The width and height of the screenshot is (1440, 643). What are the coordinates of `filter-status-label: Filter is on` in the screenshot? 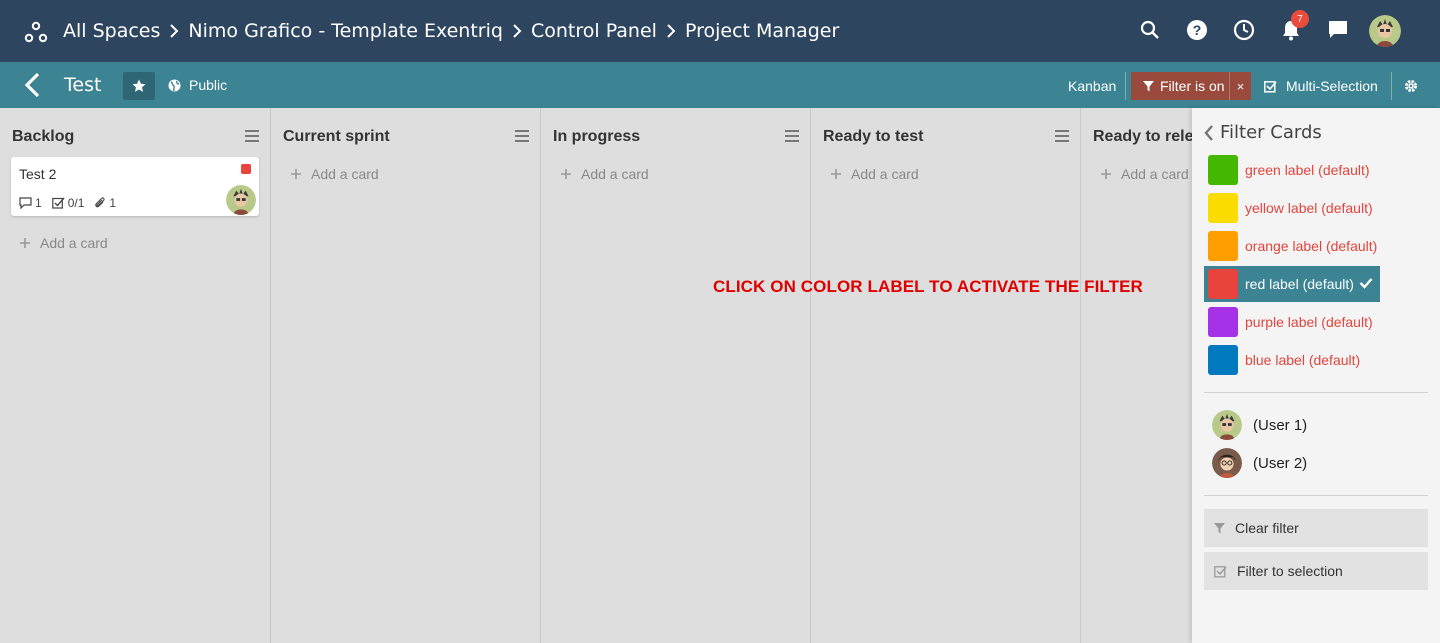 It's located at (1192, 86).